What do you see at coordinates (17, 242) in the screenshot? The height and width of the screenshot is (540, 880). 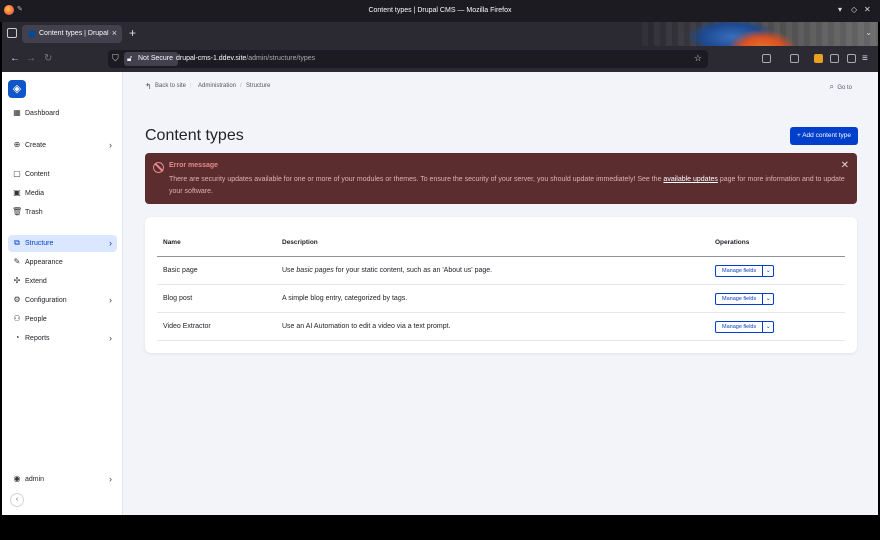 I see `structure-icon: ⧉` at bounding box center [17, 242].